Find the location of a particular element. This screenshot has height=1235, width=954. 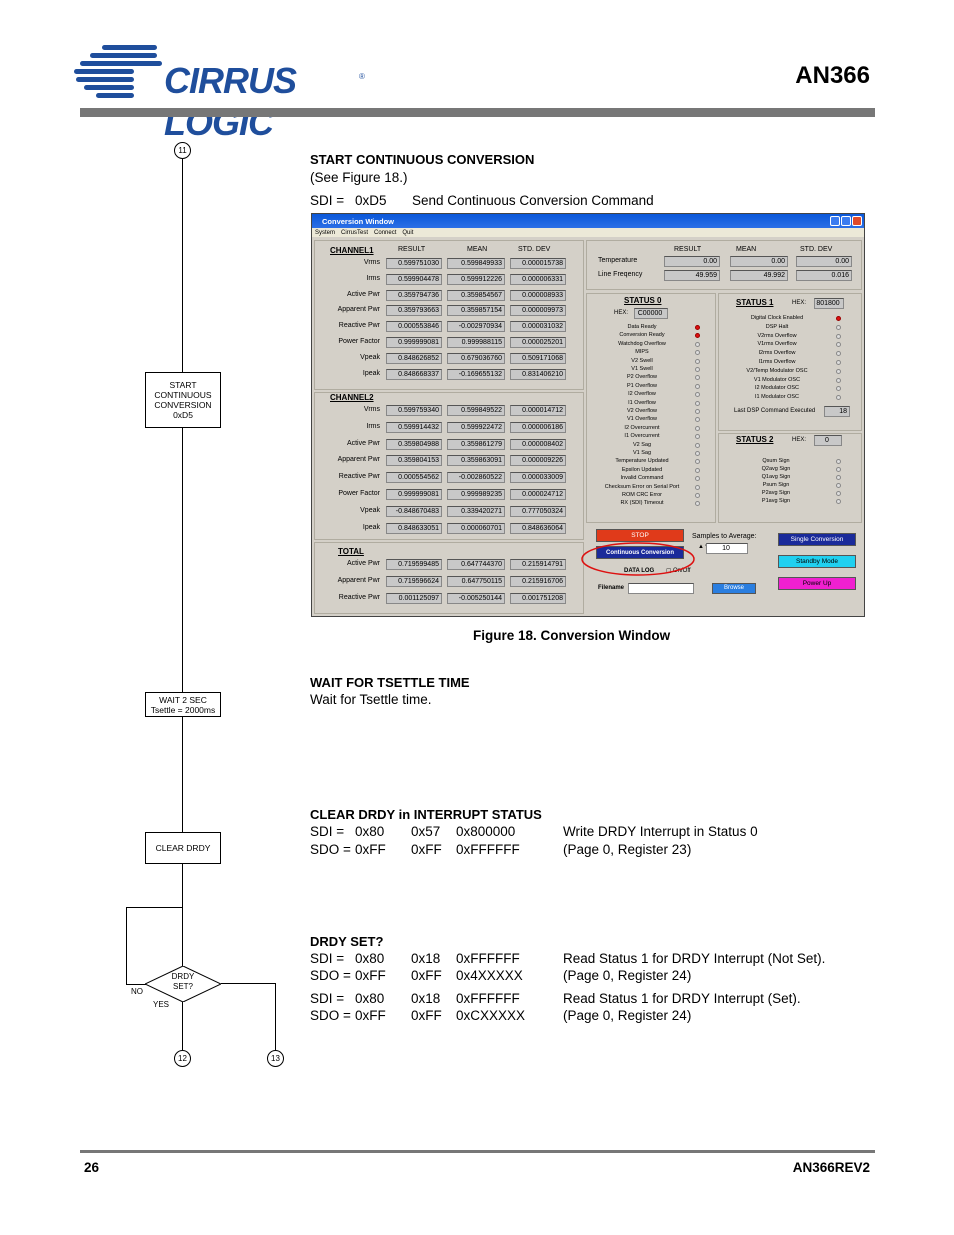

ch1-row-label: Reactive Pwr is located at coordinates (359, 326).